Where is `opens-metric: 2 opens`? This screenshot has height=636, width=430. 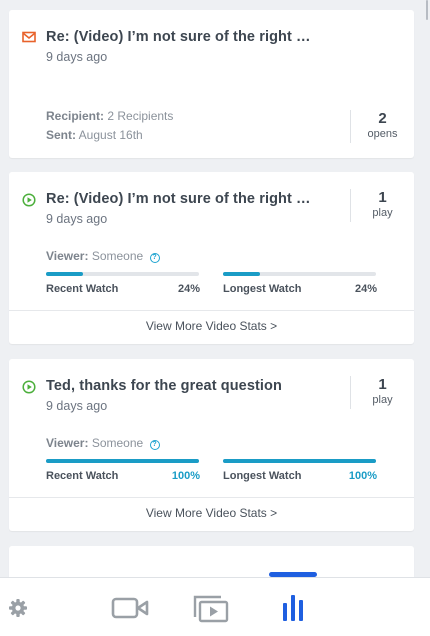 opens-metric: 2 opens is located at coordinates (382, 126).